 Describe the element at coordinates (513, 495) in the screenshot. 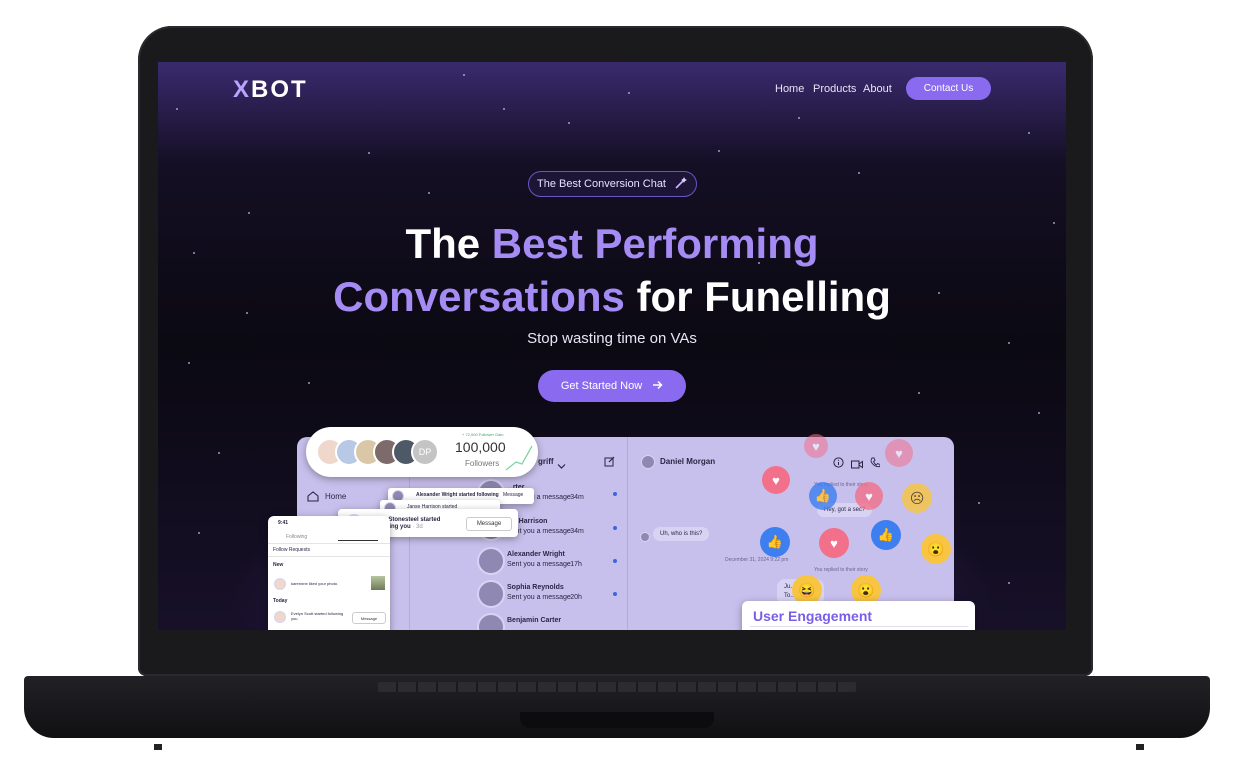

I see `notification-button: Message` at that location.